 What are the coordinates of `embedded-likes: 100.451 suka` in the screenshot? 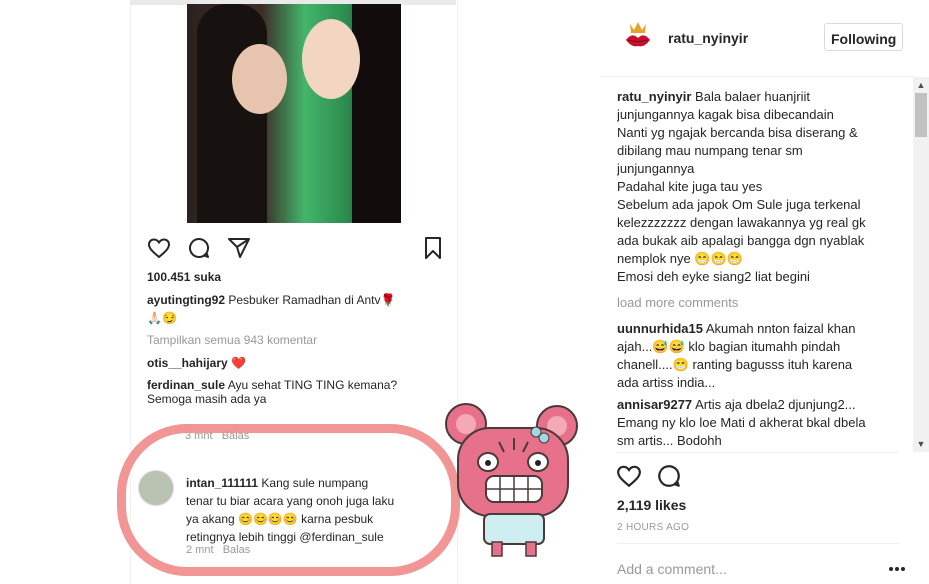 It's located at (184, 277).